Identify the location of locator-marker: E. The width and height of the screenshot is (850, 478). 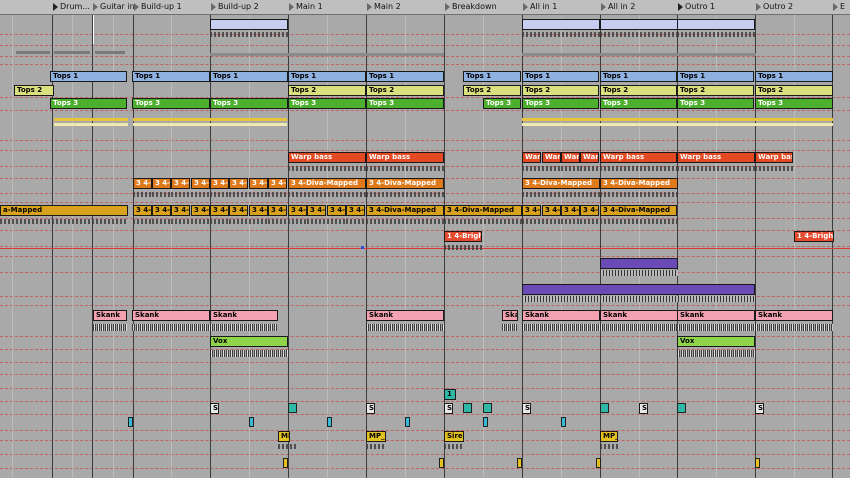
(841, 7).